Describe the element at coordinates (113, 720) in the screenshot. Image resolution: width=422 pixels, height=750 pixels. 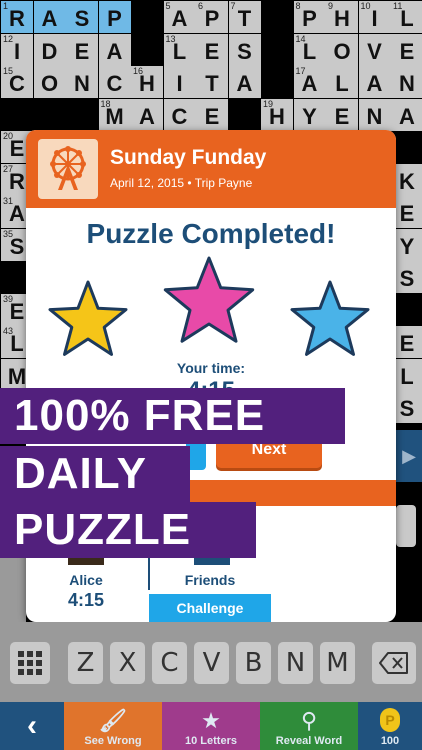
I see `brush-icon: 🖌` at that location.